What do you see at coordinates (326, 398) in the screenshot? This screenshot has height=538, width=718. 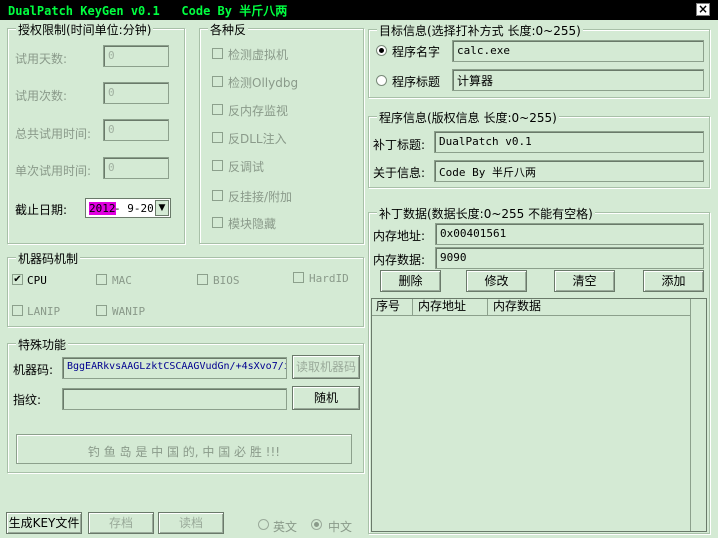 I see `random-button: 随机` at bounding box center [326, 398].